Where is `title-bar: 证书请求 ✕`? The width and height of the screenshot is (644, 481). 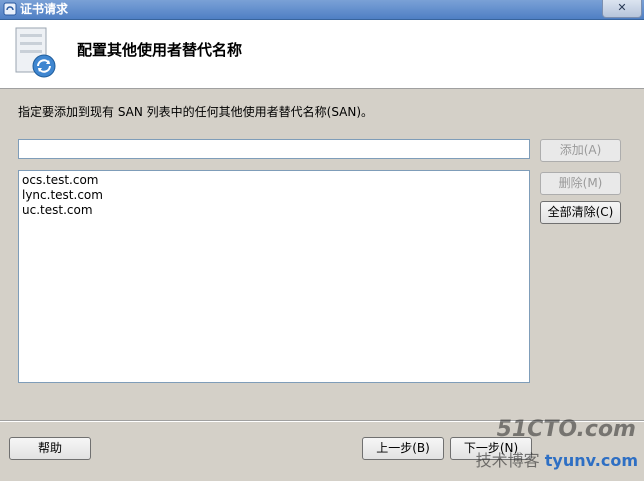 title-bar: 证书请求 ✕ is located at coordinates (322, 10).